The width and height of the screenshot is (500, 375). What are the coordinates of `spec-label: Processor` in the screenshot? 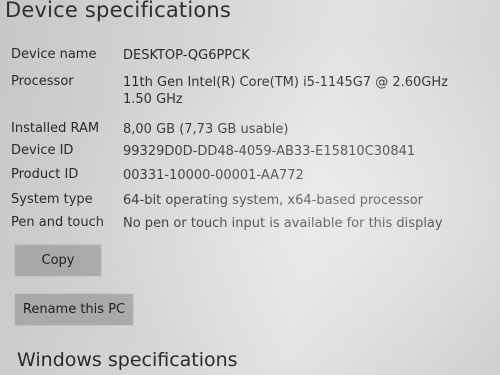 It's located at (42, 81).